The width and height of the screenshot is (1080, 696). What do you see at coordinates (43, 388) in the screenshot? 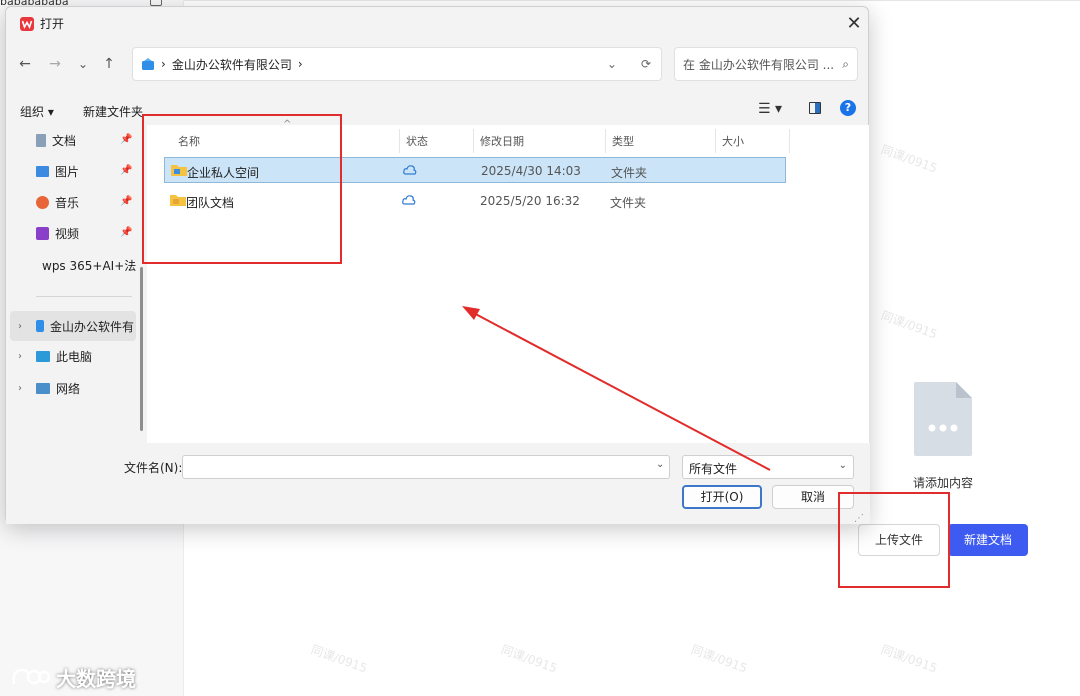
I see `network-icon` at bounding box center [43, 388].